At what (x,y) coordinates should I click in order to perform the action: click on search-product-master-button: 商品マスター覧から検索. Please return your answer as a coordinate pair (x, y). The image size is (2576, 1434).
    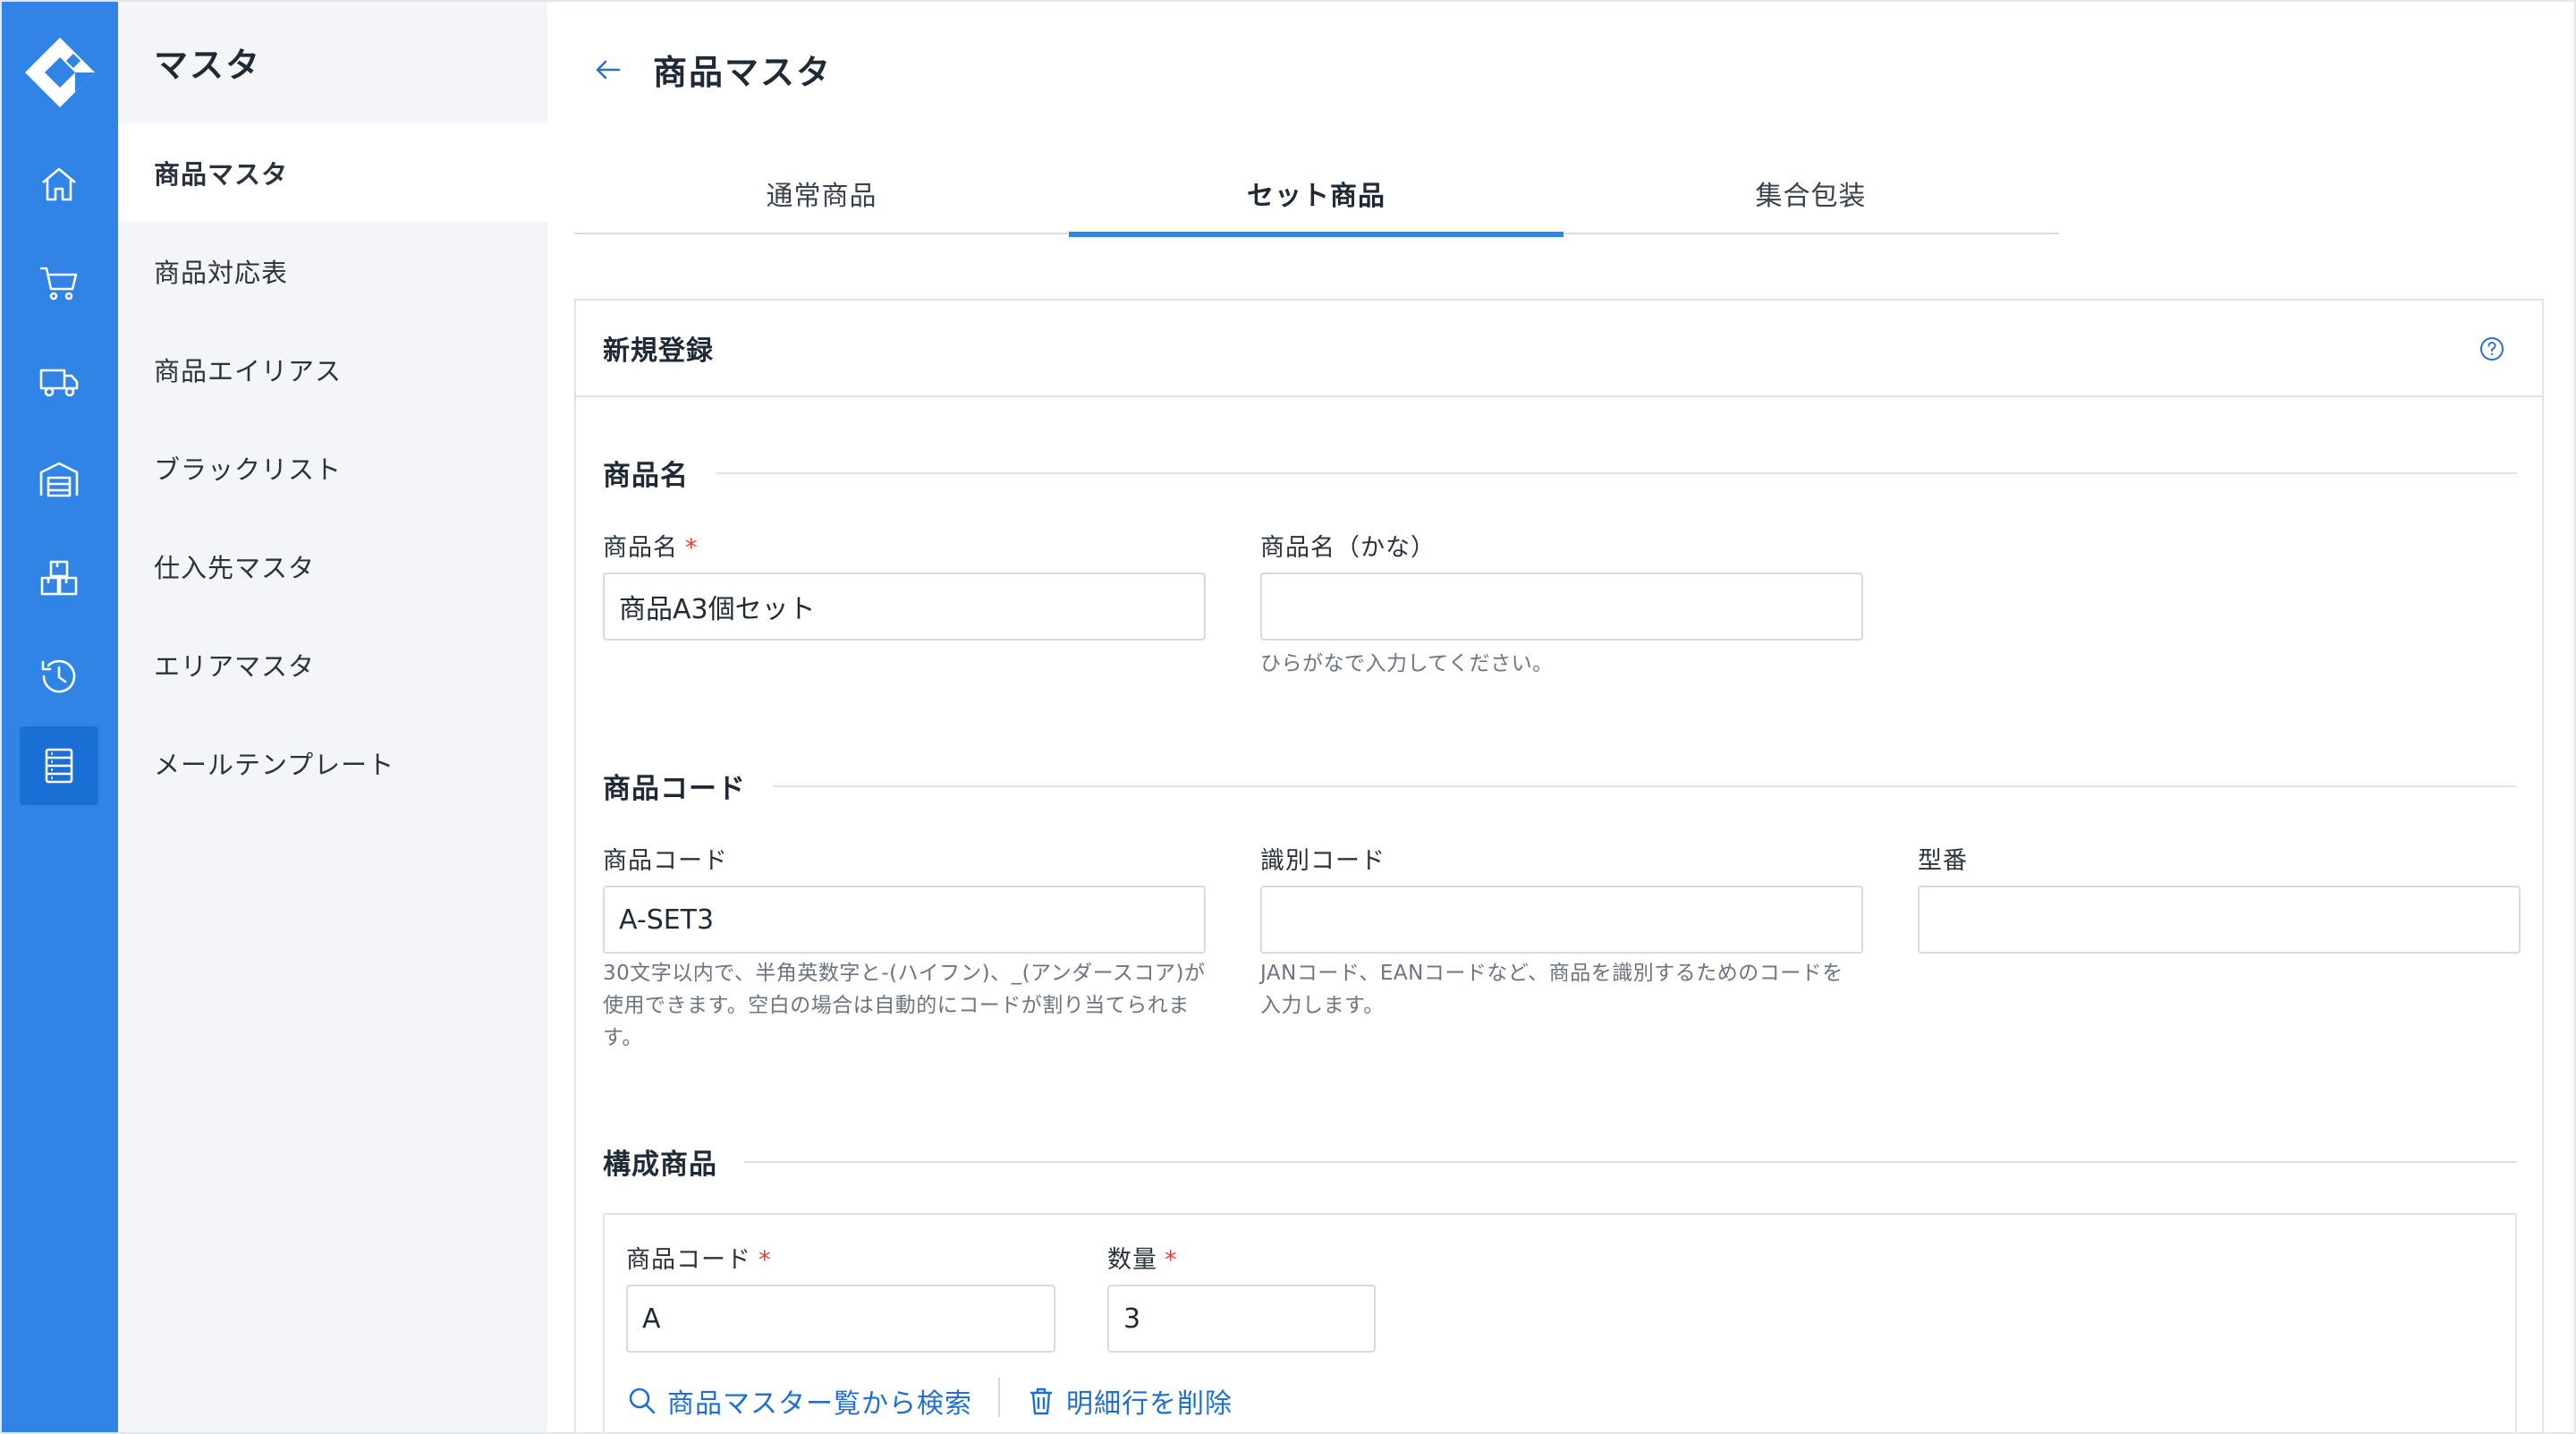
    Looking at the image, I should click on (799, 1401).